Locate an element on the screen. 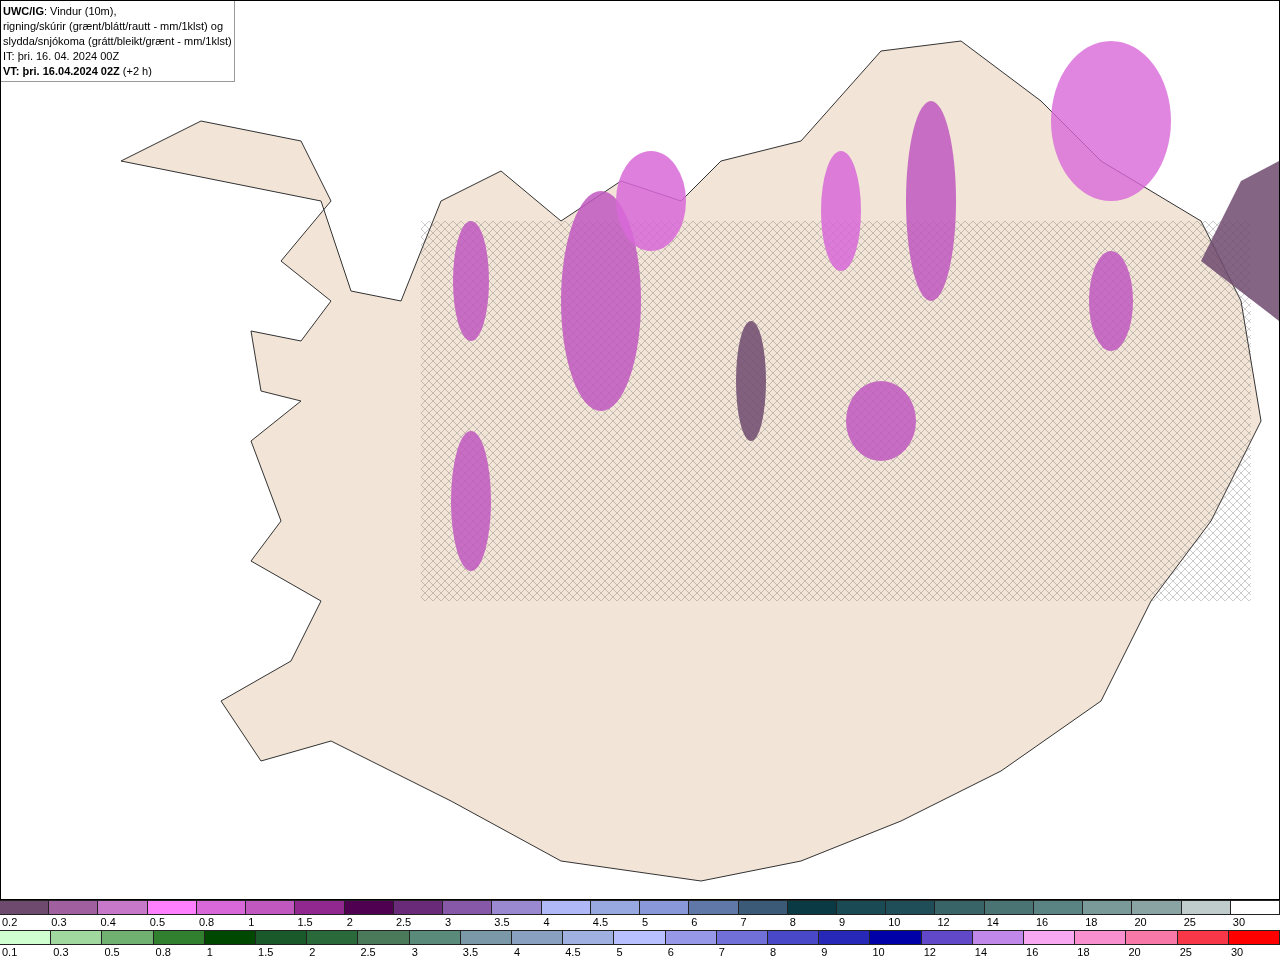 The width and height of the screenshot is (1280, 960). header-text: VT: þri. 16.04.2024 02Z (+2 h) is located at coordinates (78, 71).